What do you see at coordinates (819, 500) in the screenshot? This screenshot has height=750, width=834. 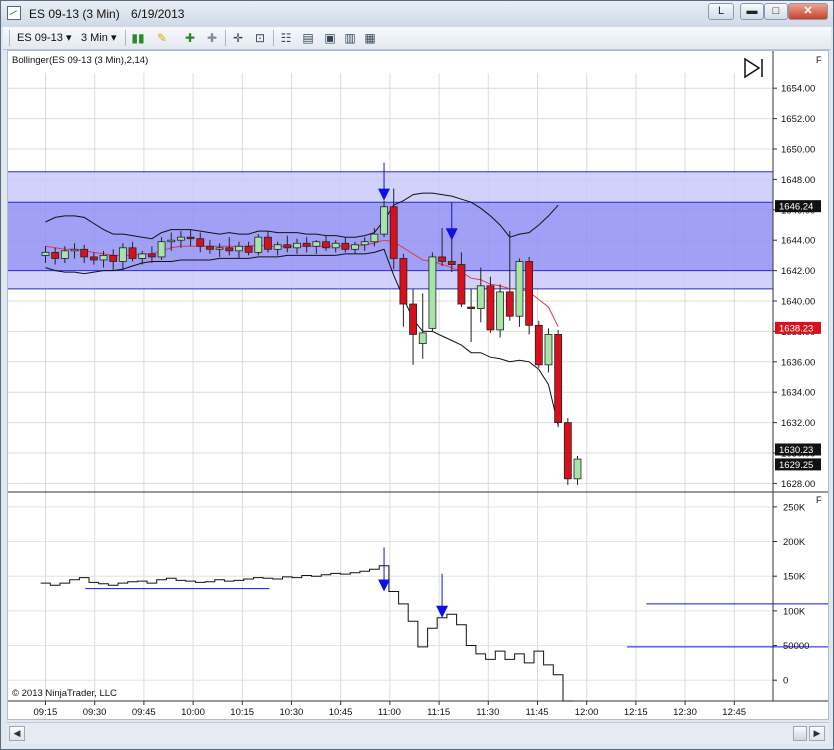 I see `volume-f-marker: F` at bounding box center [819, 500].